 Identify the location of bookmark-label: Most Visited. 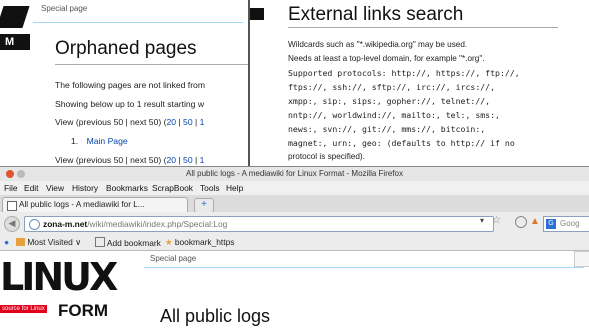
(50, 242).